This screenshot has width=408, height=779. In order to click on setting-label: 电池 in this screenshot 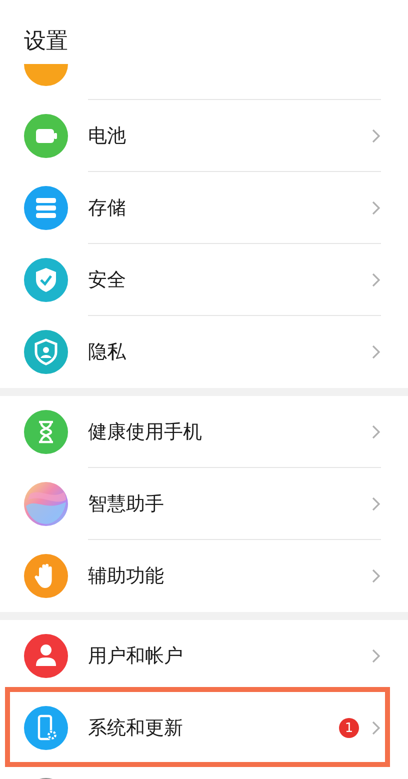, I will do `click(229, 135)`.